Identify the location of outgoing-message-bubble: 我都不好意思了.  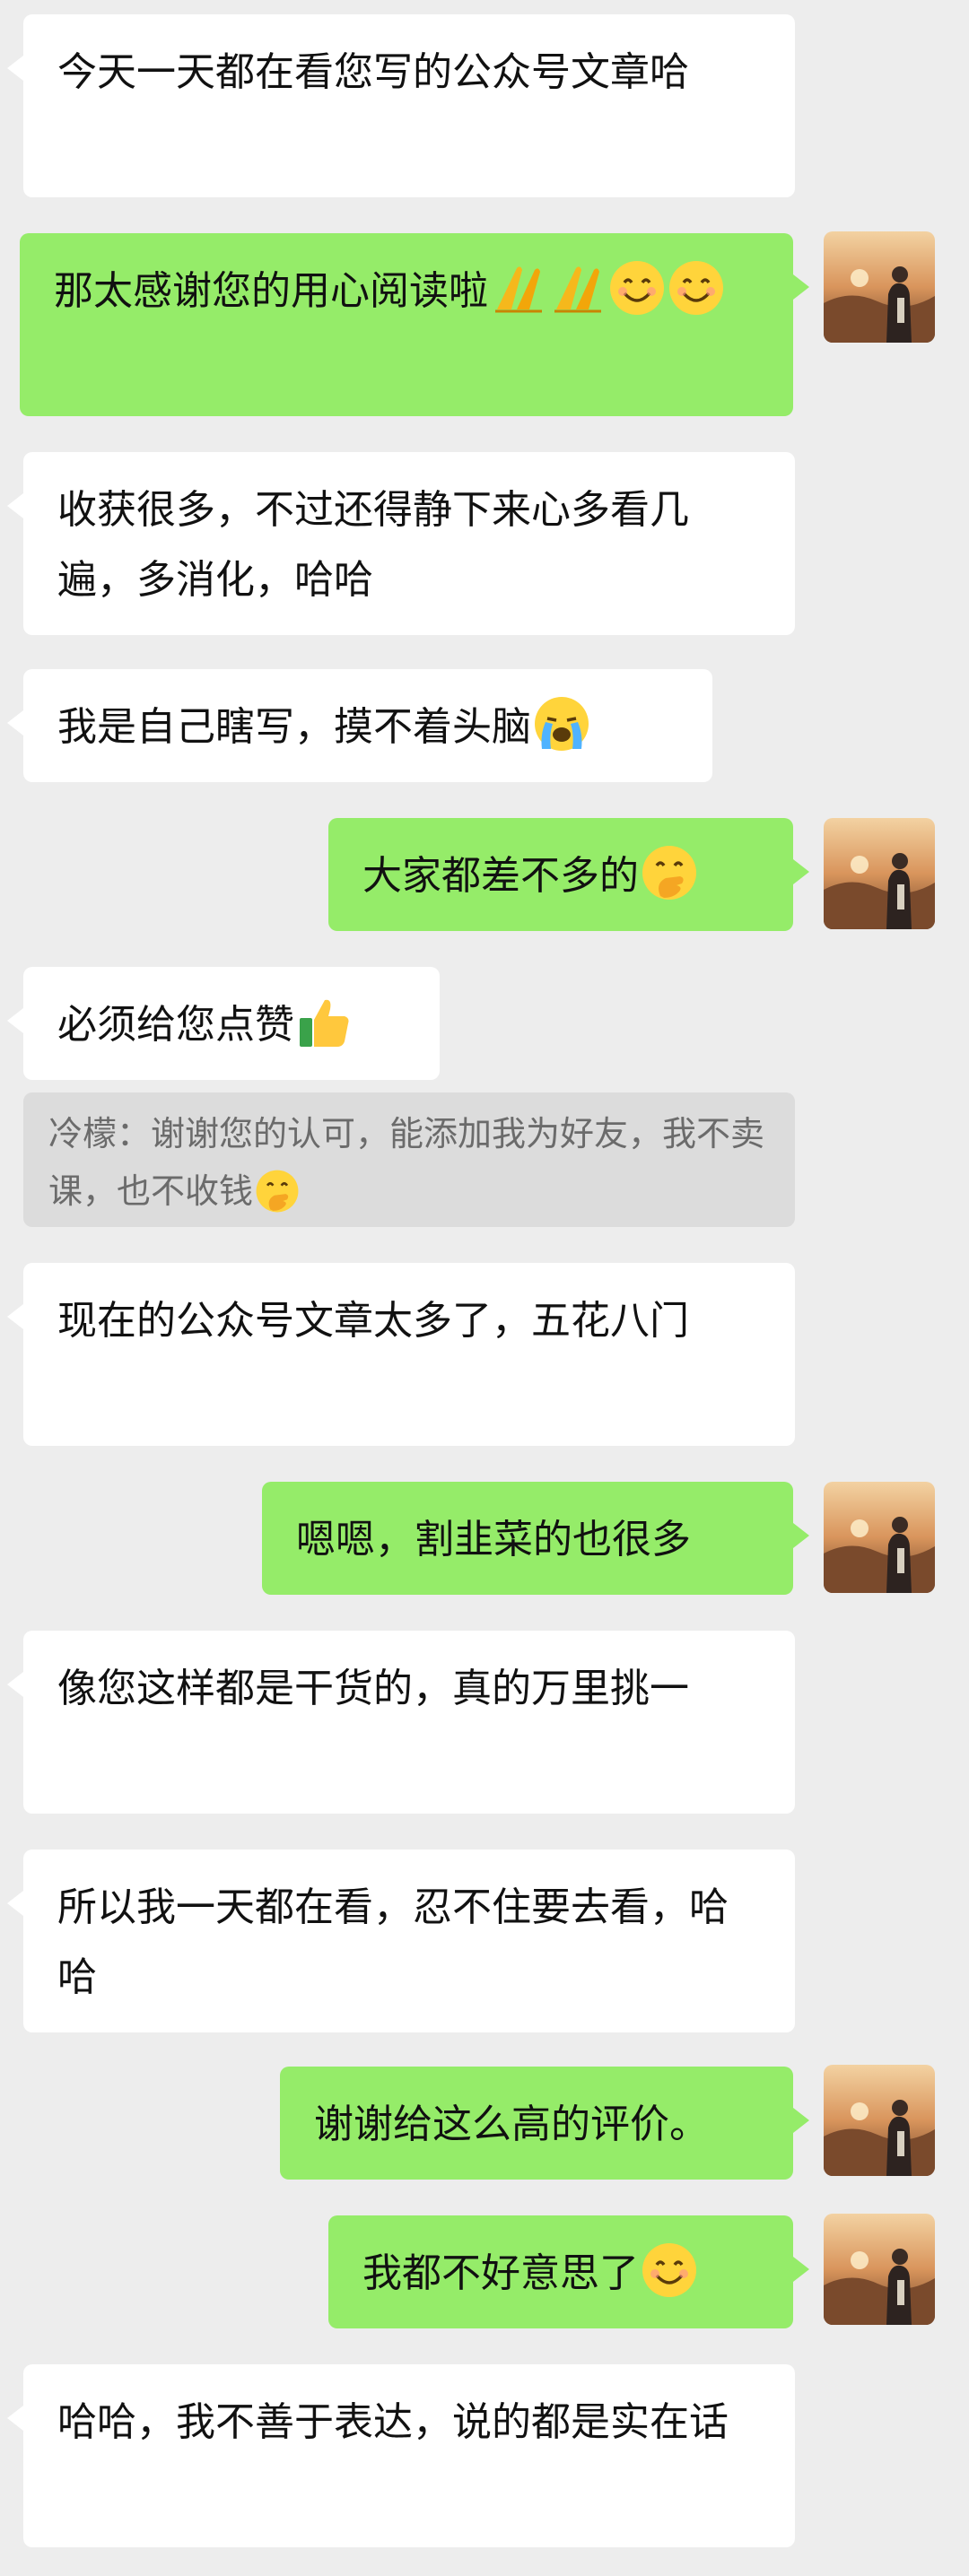
(568, 2271).